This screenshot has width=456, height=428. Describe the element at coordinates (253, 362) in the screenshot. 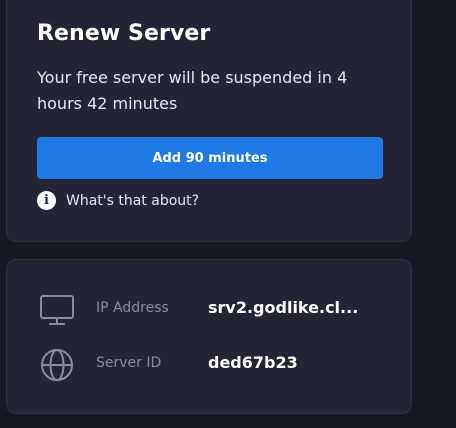

I see `server-id-value: ded67b23` at that location.